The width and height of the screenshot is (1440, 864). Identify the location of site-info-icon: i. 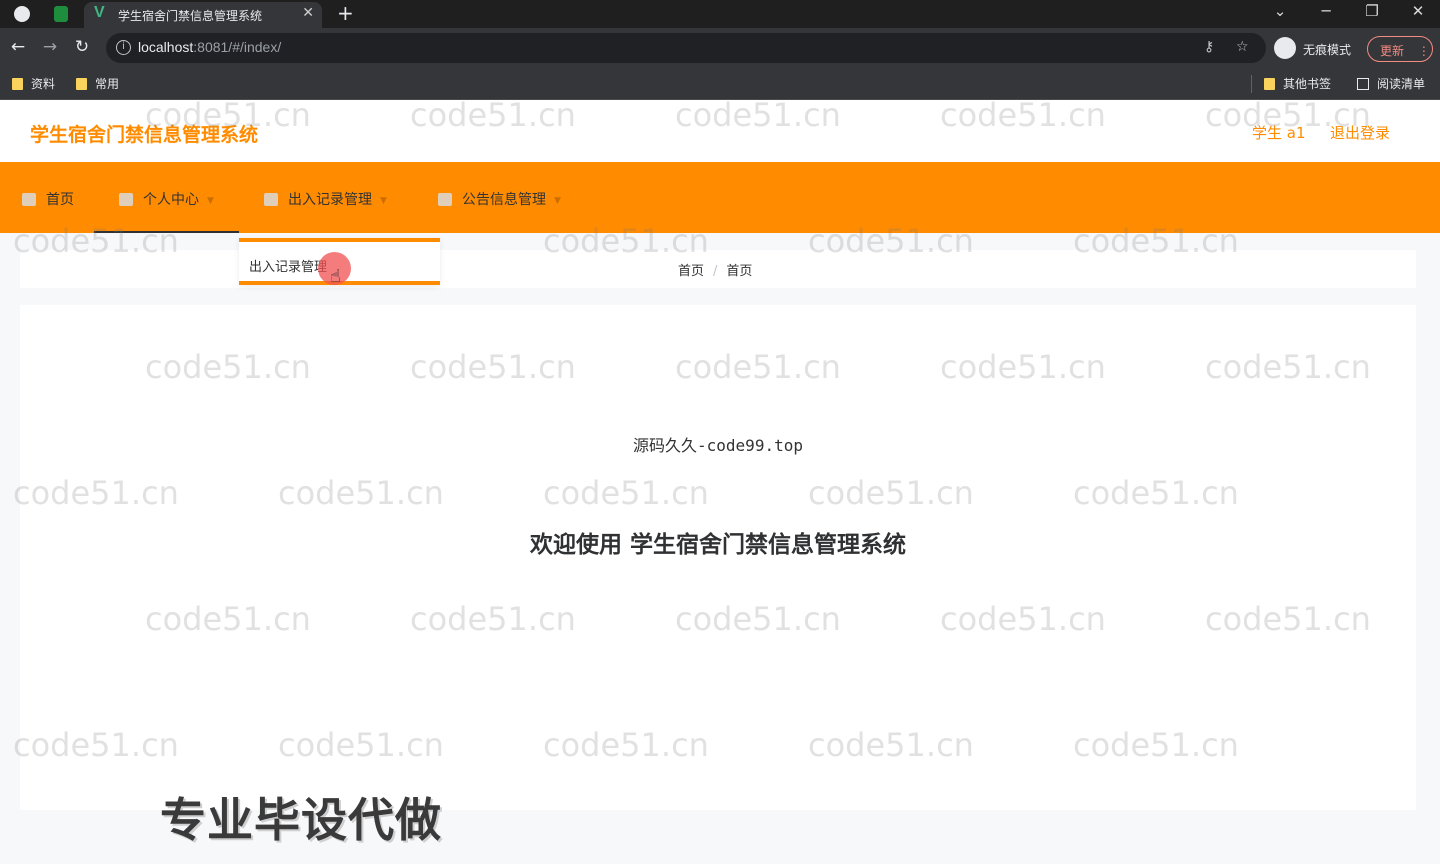
(123, 47).